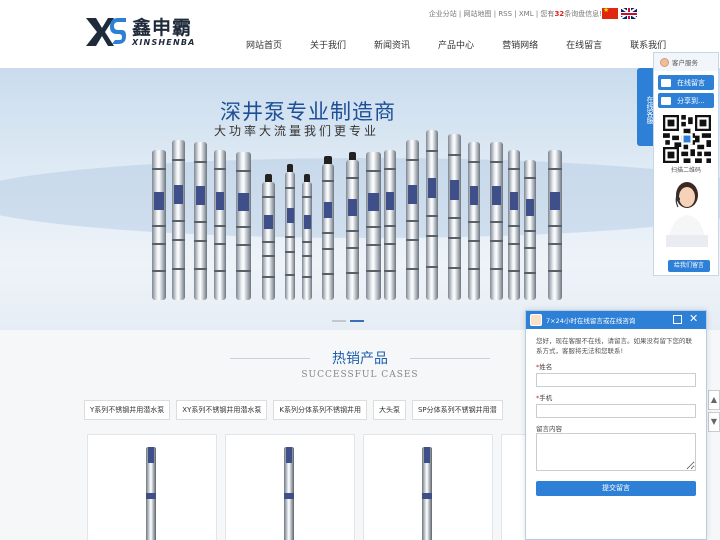  I want to click on support-agent-icon, so click(687, 214).